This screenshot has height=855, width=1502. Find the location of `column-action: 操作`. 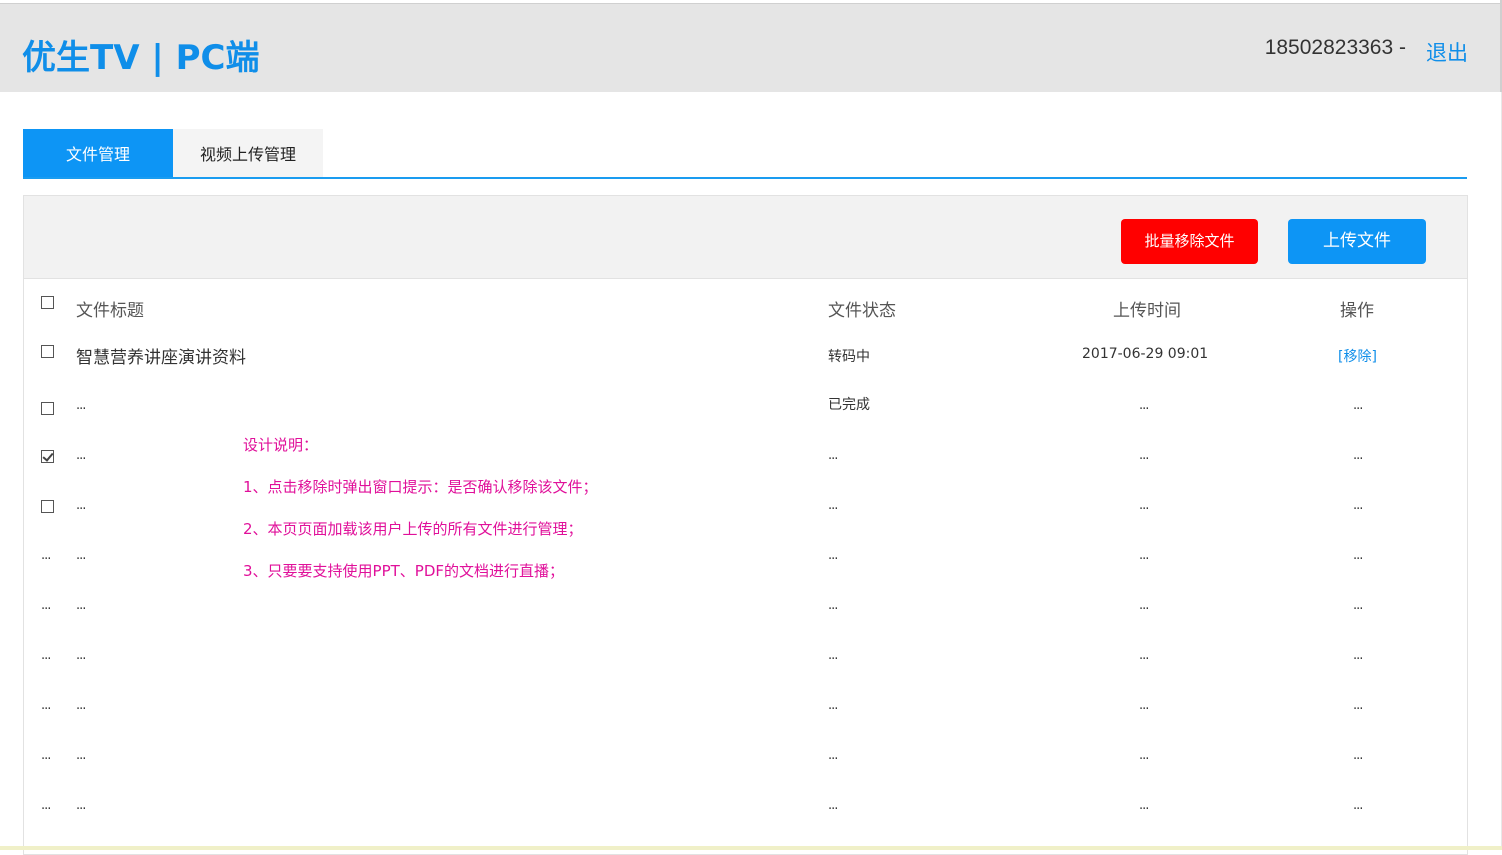

column-action: 操作 is located at coordinates (1357, 311).